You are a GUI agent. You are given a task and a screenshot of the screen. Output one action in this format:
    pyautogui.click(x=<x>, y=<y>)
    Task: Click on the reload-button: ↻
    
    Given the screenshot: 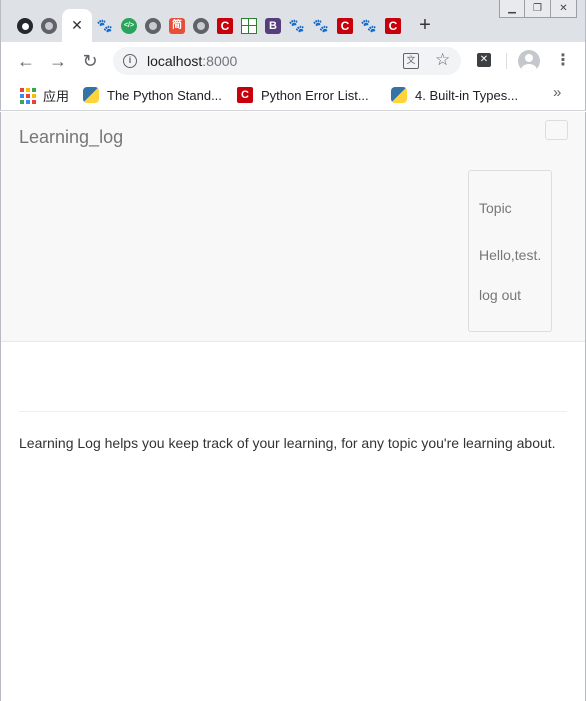 What is the action you would take?
    pyautogui.click(x=90, y=61)
    